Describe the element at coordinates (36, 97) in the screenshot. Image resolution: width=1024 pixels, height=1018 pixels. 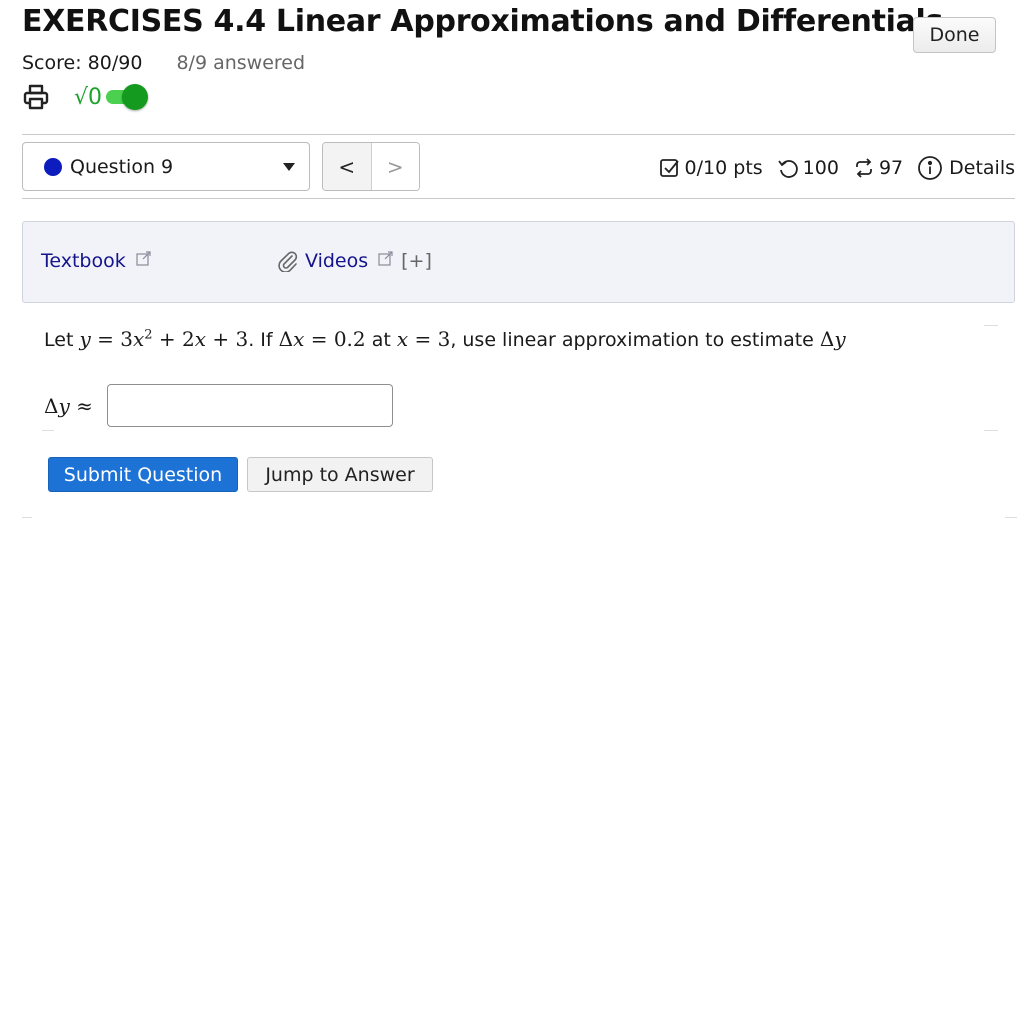
I see `printer-icon` at that location.